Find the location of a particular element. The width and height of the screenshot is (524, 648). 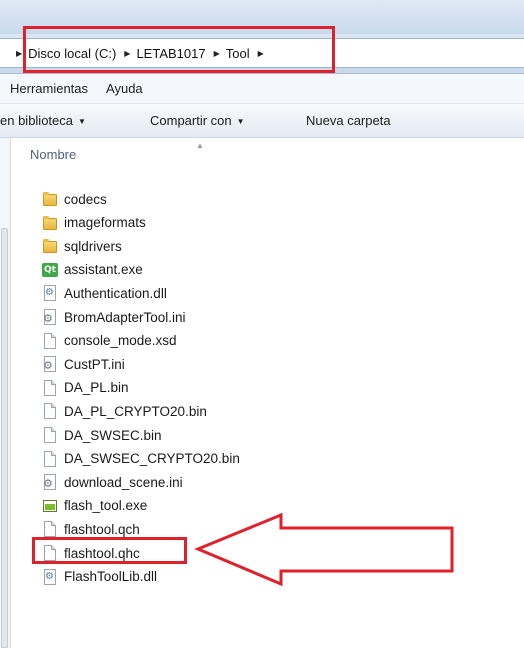

pointer-arrow is located at coordinates (324, 549).